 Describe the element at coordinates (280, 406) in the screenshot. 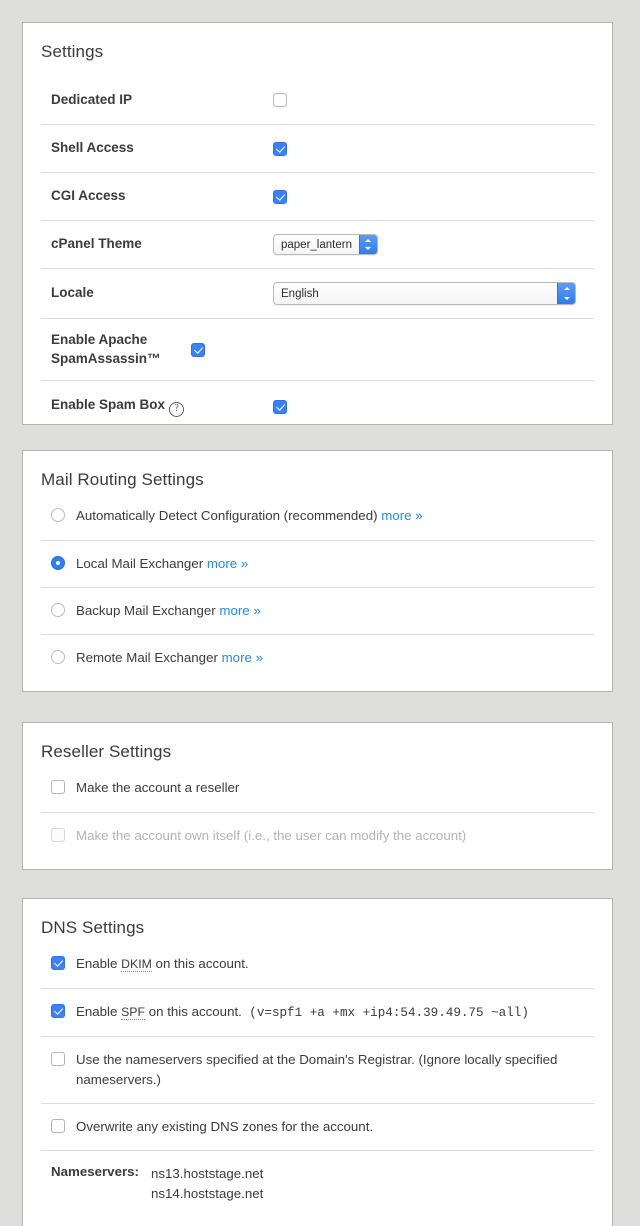

I see `enable-spam-box-checkbox` at that location.